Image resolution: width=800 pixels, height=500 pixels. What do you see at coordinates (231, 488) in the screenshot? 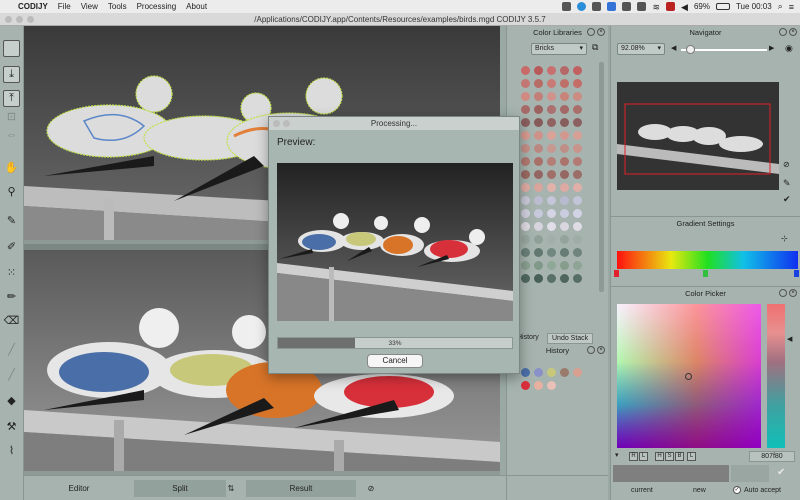
I see `swap-view-icon: ⇅` at bounding box center [231, 488].